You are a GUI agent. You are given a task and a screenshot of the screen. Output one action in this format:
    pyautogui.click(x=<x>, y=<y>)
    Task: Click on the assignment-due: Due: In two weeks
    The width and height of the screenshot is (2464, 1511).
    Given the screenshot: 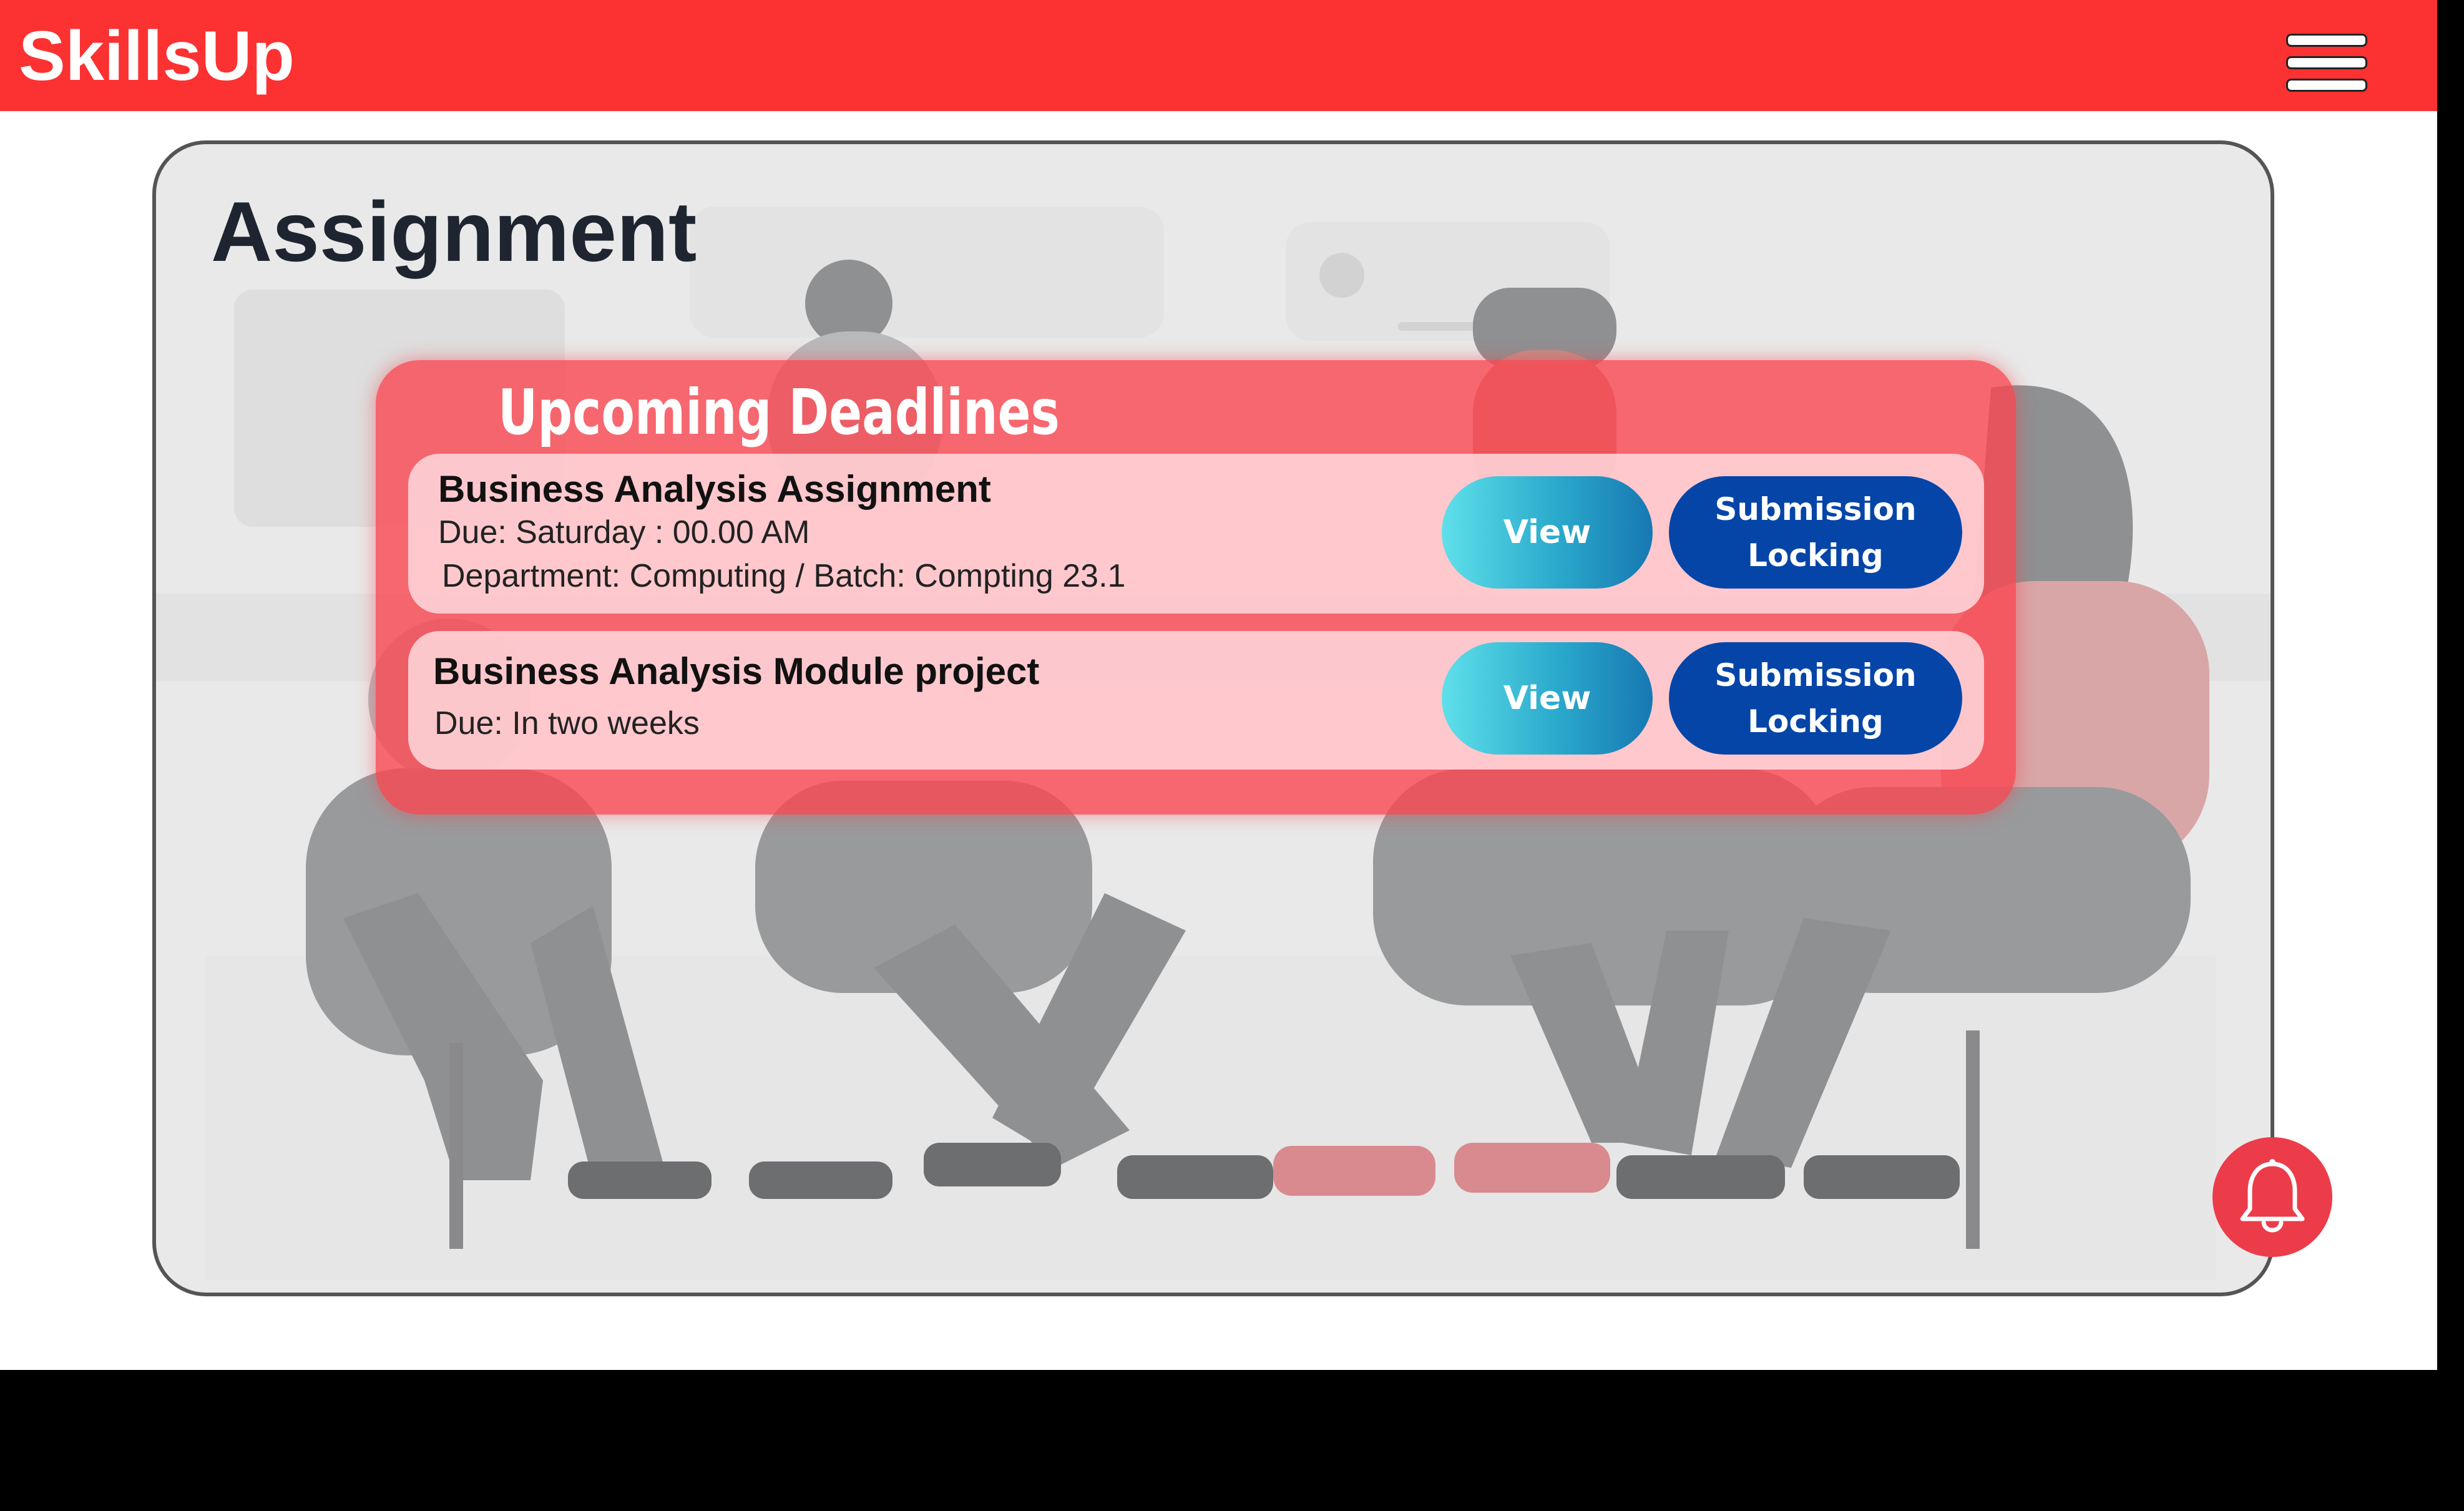 What is the action you would take?
    pyautogui.click(x=567, y=723)
    